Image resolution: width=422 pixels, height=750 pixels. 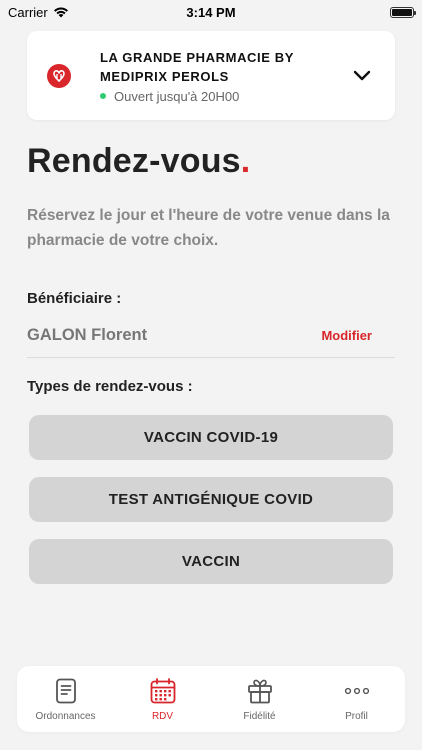 I want to click on opening-hours-text: Ouvert jusqu'à 20H00, so click(x=177, y=96).